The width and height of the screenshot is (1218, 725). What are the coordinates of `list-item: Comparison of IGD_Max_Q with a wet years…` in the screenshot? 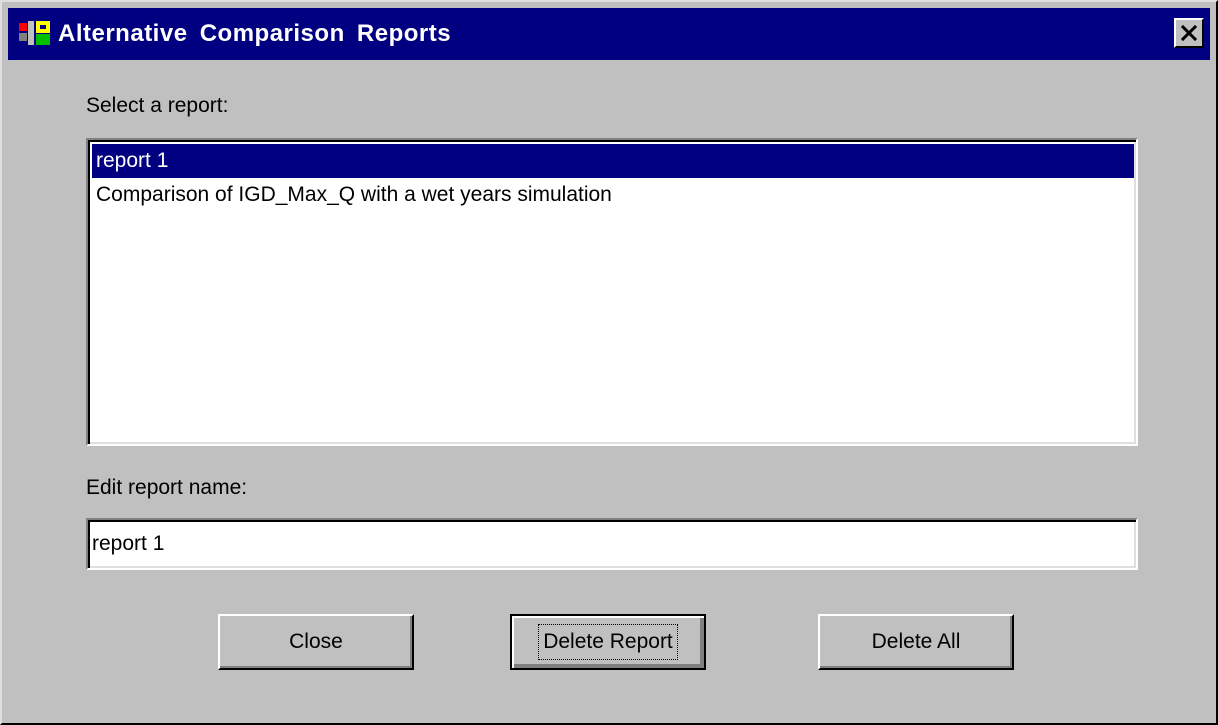 It's located at (613, 195).